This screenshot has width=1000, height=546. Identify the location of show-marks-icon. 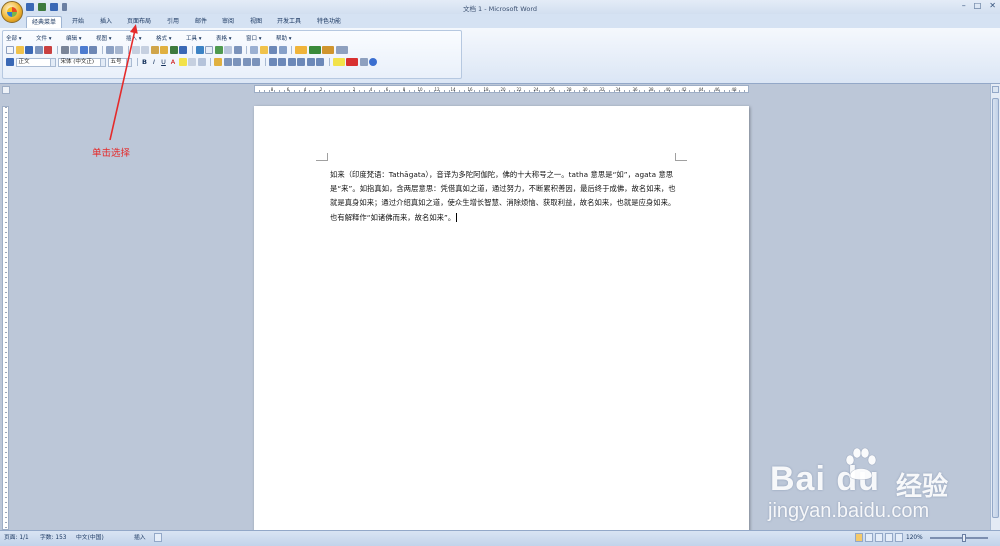
(263, 50).